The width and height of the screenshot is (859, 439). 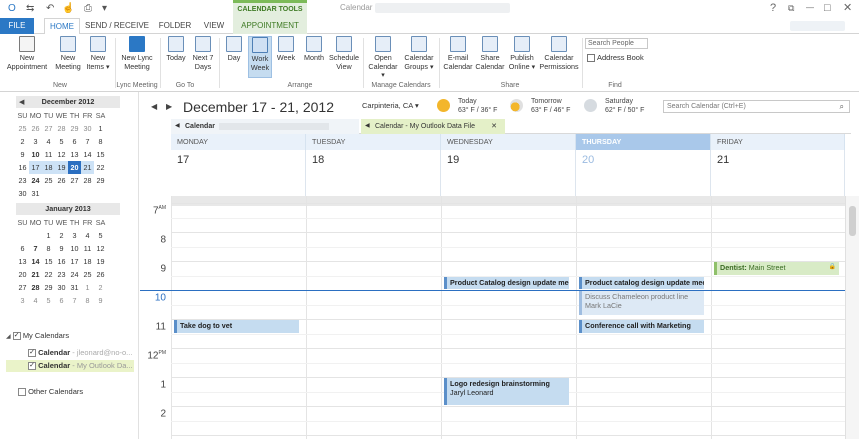 I want to click on date-cell: 3, so click(x=35, y=141).